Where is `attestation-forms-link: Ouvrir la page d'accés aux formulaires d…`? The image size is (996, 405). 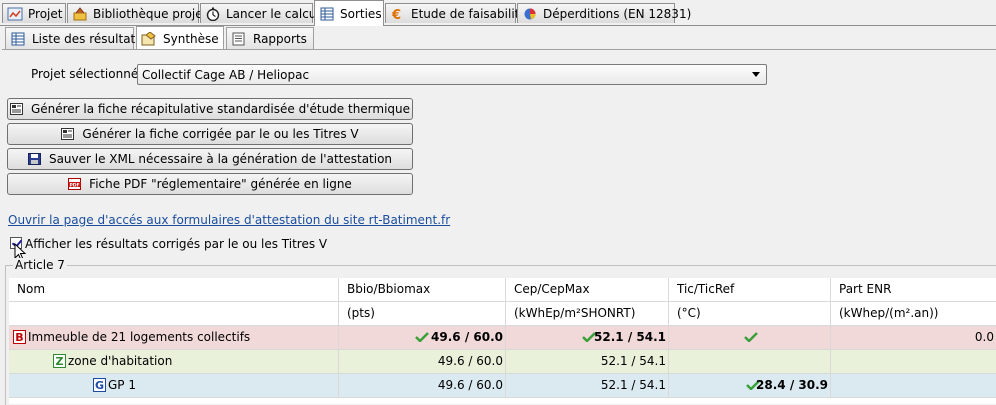
attestation-forms-link: Ouvrir la page d'accés aux formulaires d… is located at coordinates (229, 220).